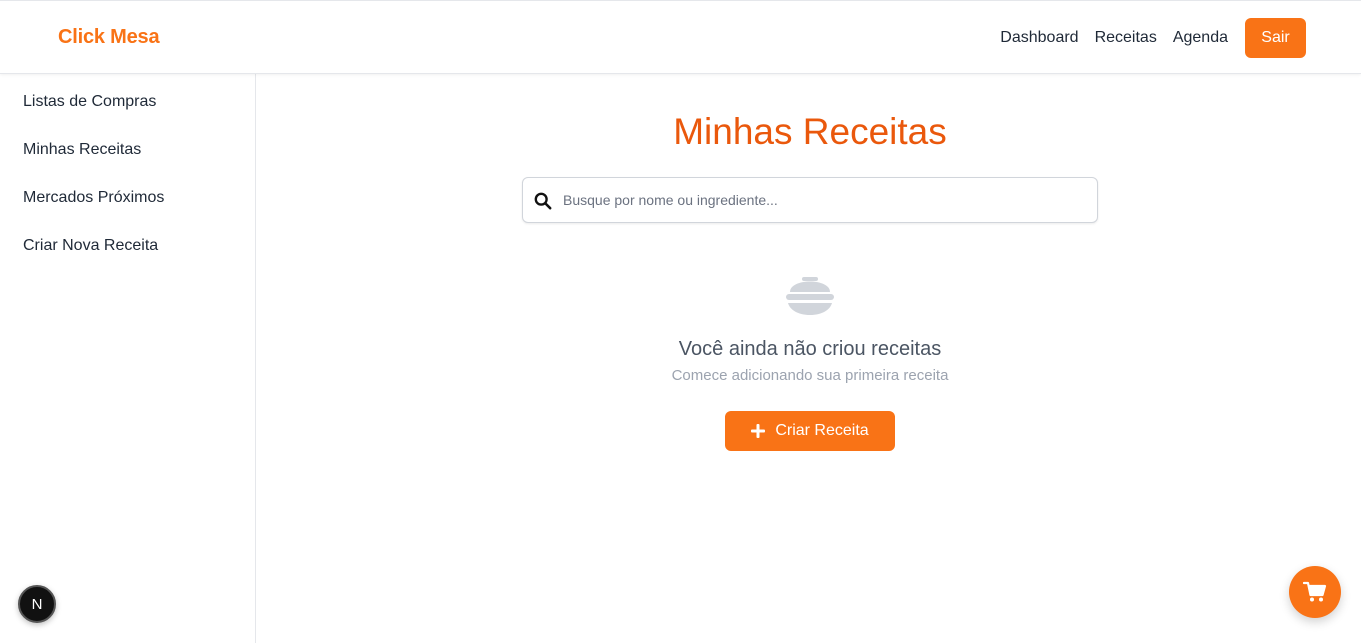 The width and height of the screenshot is (1361, 643). I want to click on bowl-icon, so click(810, 296).